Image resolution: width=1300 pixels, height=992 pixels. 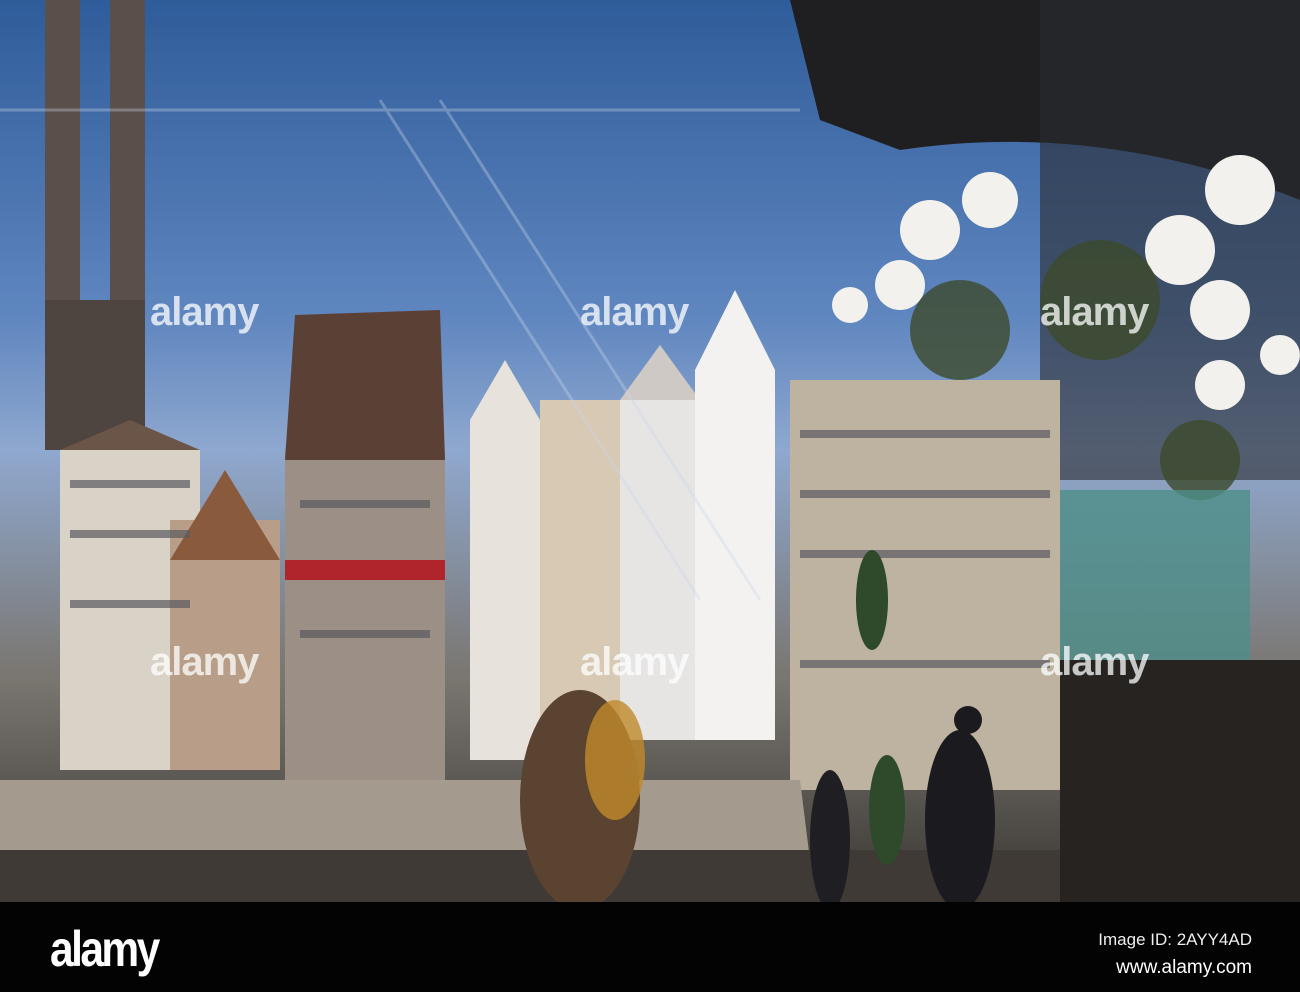 What do you see at coordinates (650, 947) in the screenshot?
I see `footer-bar: alamy Image ID: 2AYY4AD www.alamy.com` at bounding box center [650, 947].